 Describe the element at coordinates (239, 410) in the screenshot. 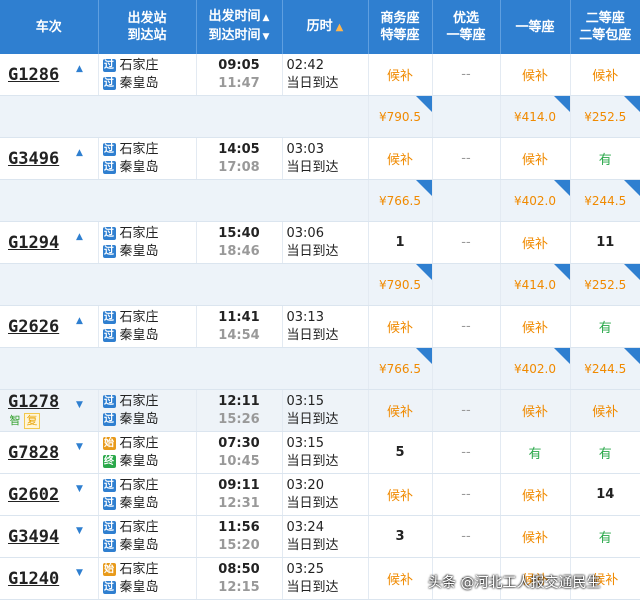

I see `times-cell: 12:11 15:26` at that location.